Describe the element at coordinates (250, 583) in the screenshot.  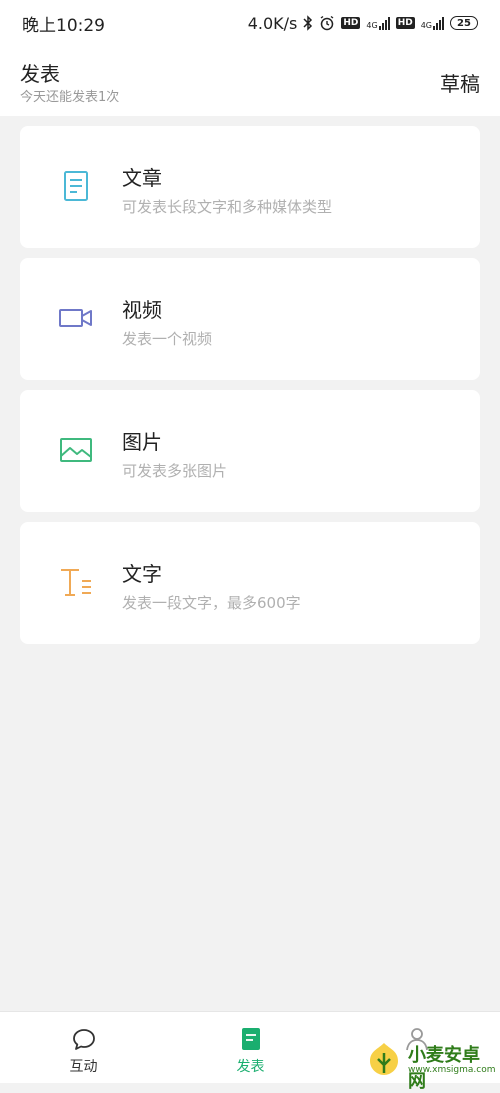
I see `publish-option-text: 文字 发表一段文字，最多600字` at that location.